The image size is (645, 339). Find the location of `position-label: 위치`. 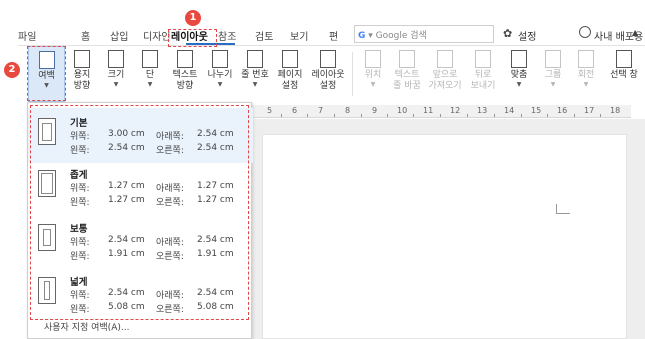

position-label: 위치 is located at coordinates (373, 75).